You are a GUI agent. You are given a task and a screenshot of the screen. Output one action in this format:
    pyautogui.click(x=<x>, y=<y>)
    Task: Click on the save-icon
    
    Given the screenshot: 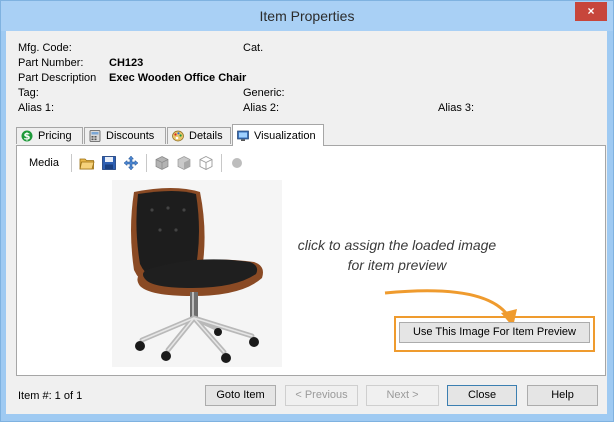 What is the action you would take?
    pyautogui.click(x=109, y=163)
    